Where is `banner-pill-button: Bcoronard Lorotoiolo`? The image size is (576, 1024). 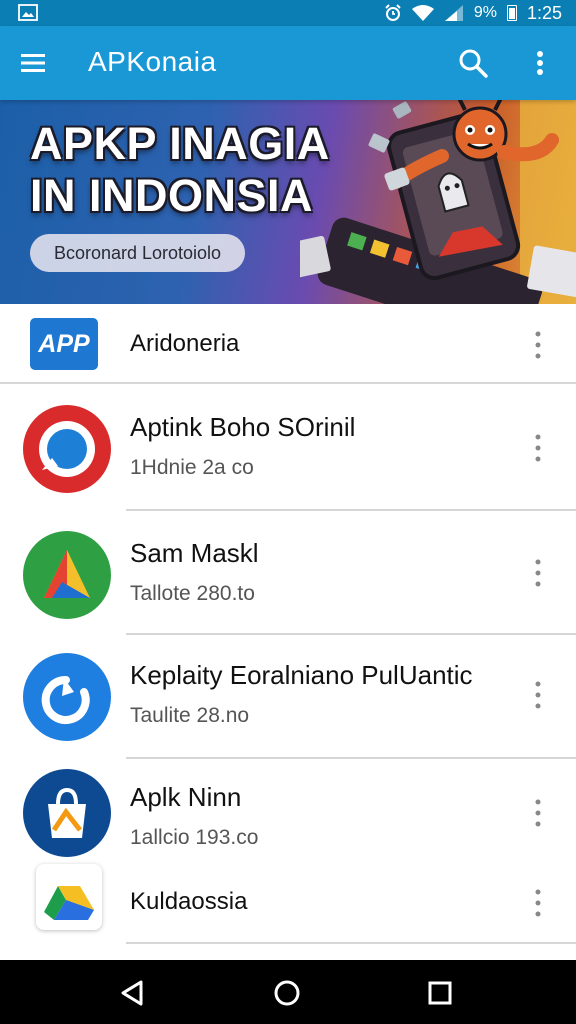
banner-pill-button: Bcoronard Lorotoiolo is located at coordinates (137, 253).